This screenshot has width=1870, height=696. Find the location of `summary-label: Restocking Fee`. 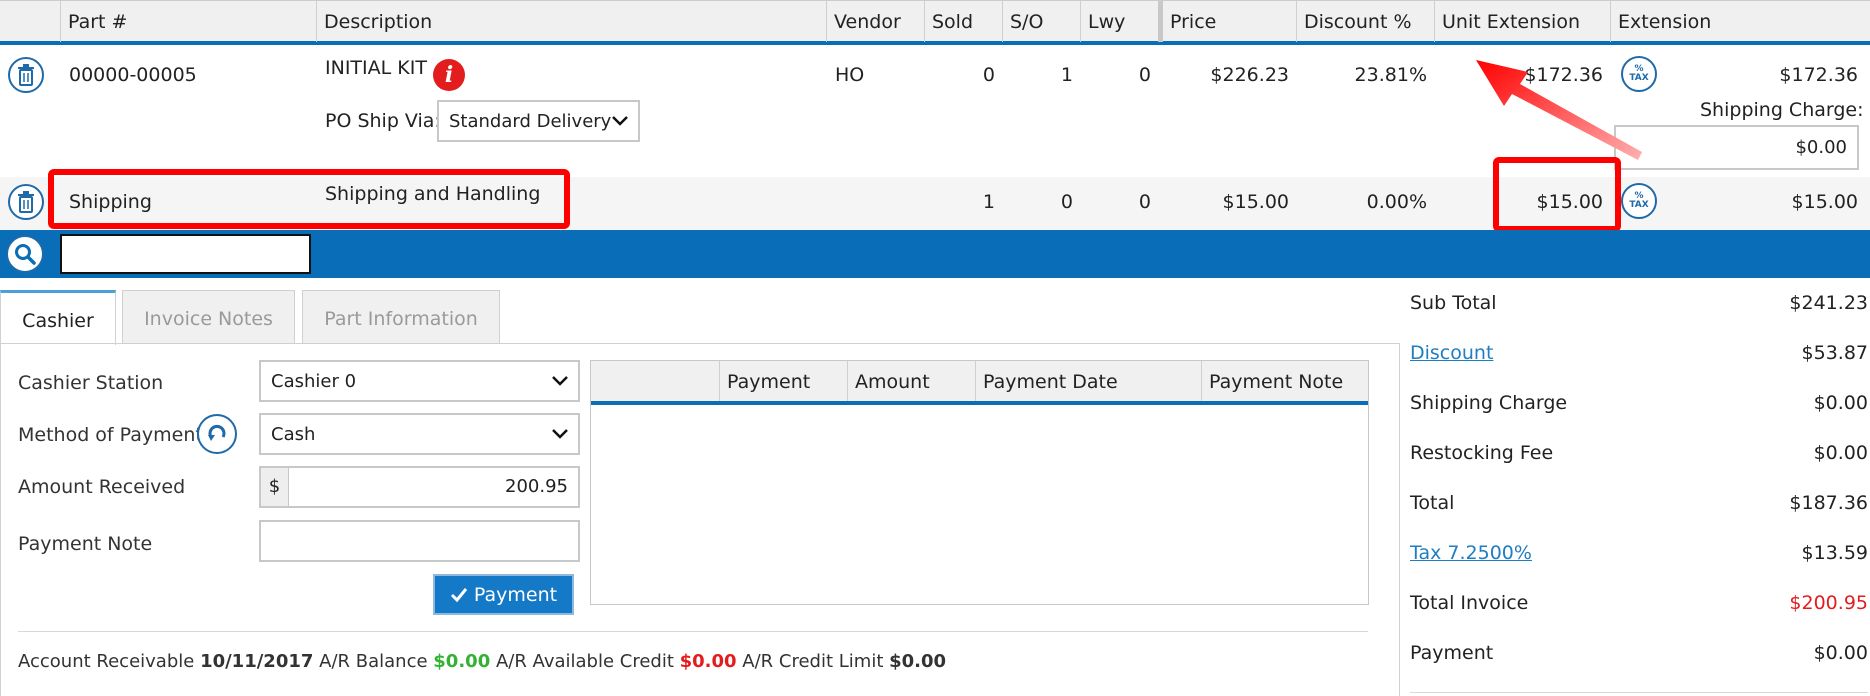

summary-label: Restocking Fee is located at coordinates (1482, 453).